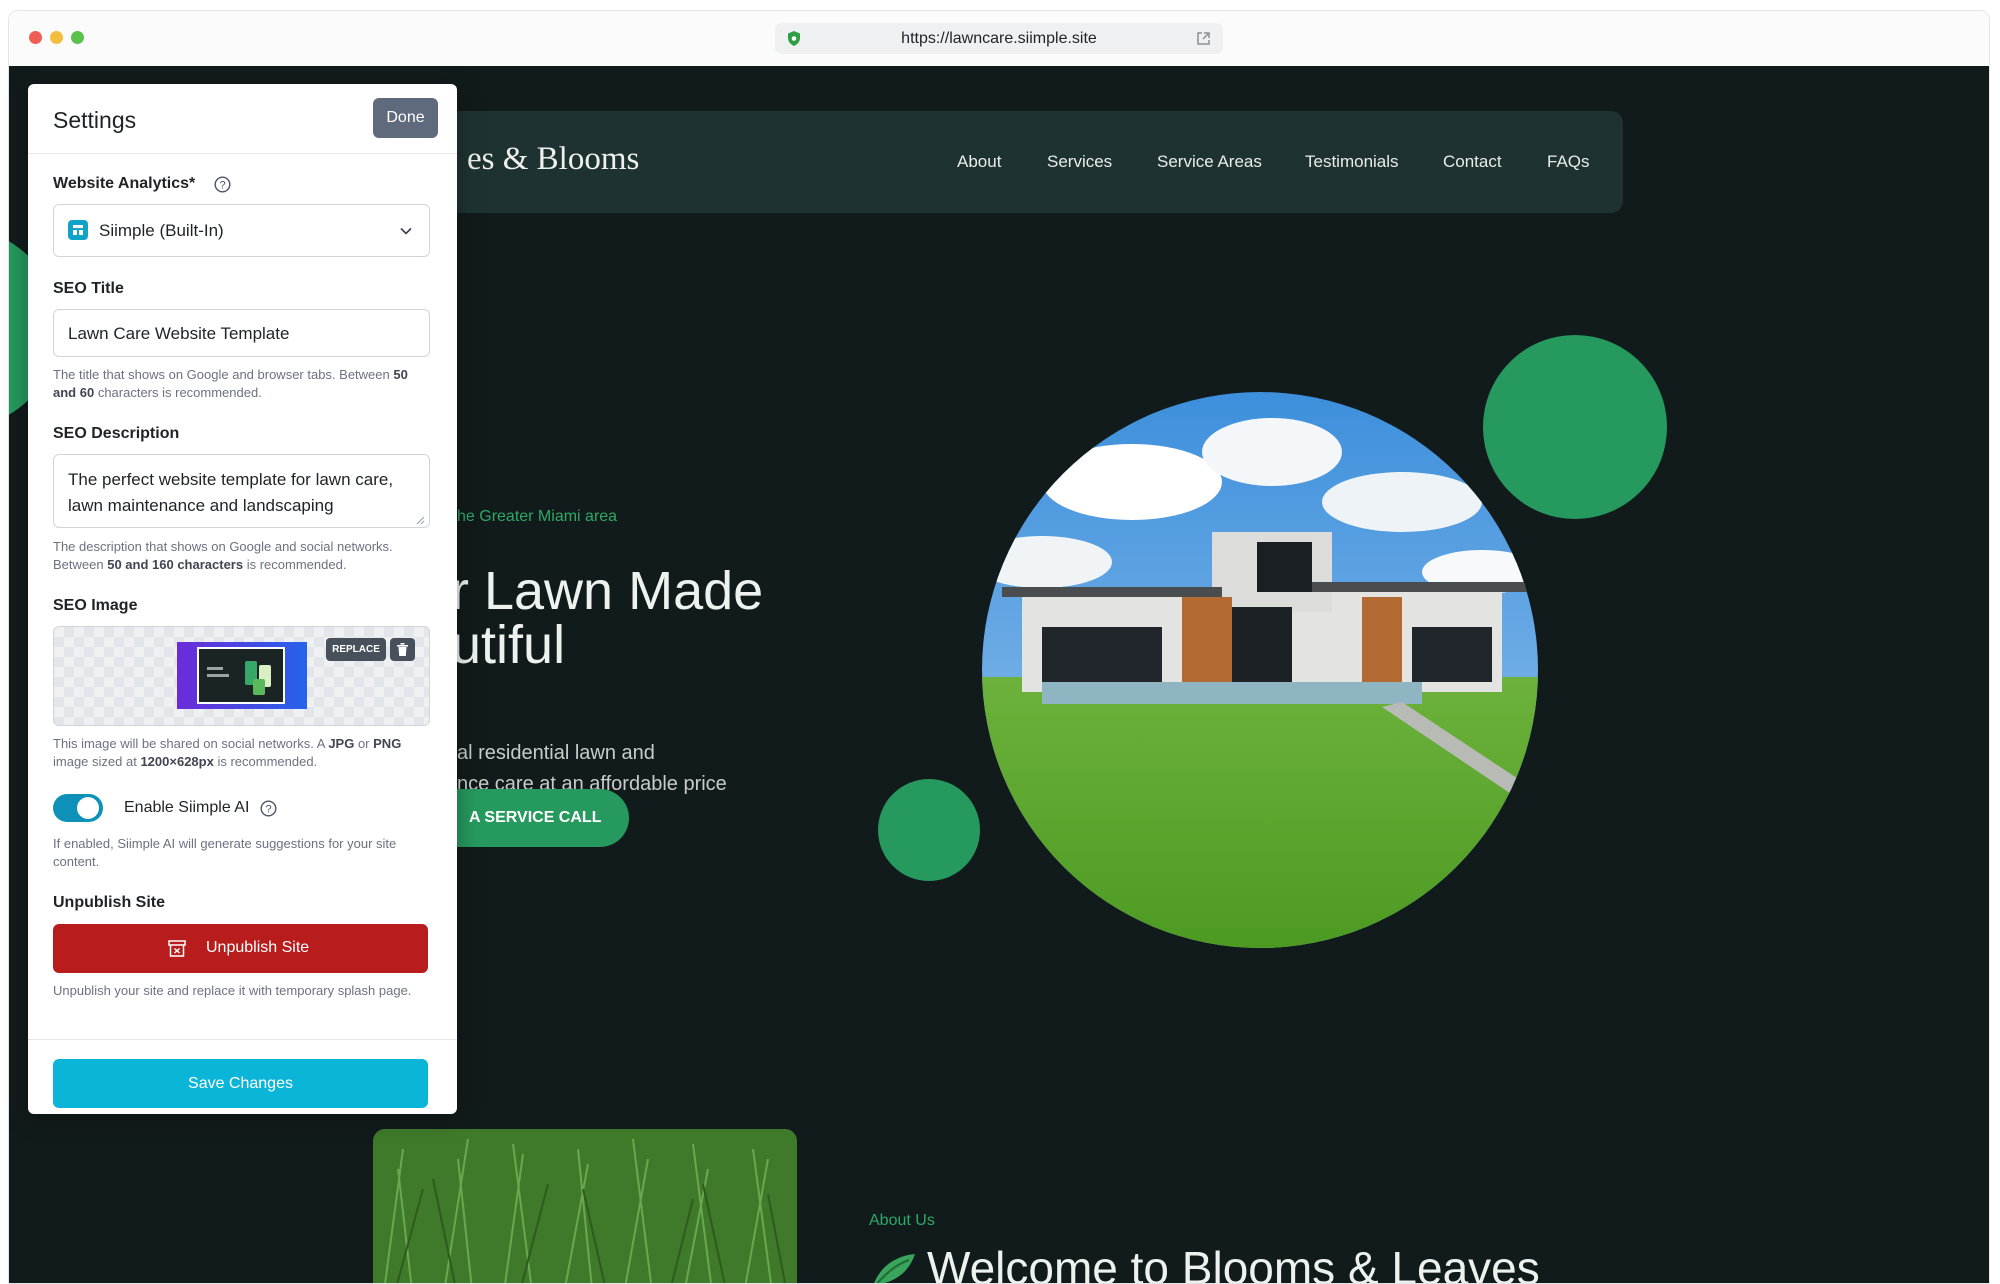  I want to click on about-eyebrow: About Us, so click(902, 1220).